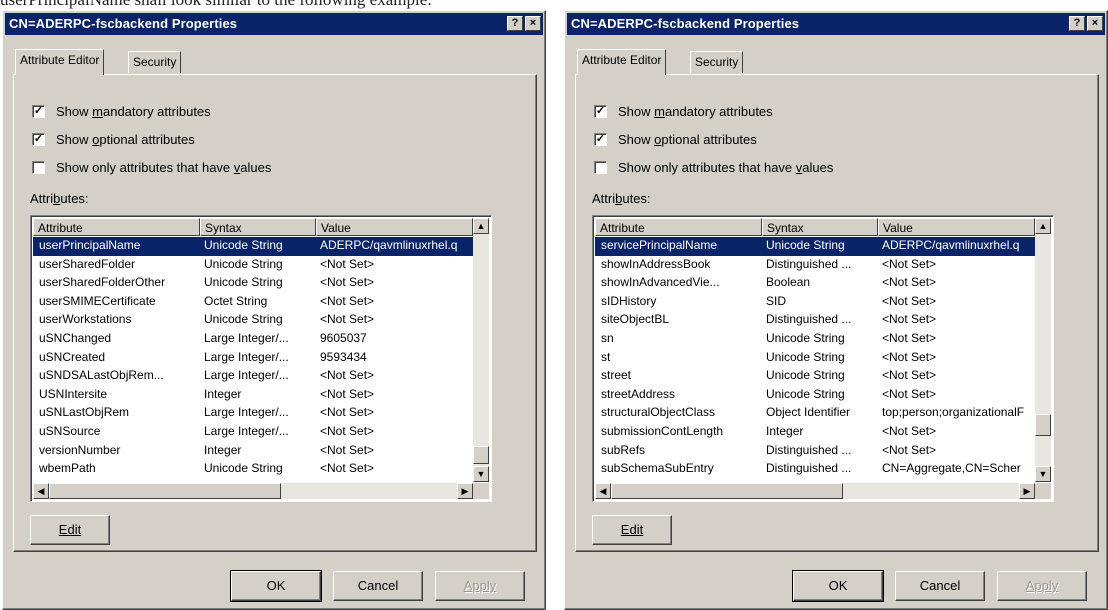  Describe the element at coordinates (818, 167) in the screenshot. I see `label-text: alues` at that location.